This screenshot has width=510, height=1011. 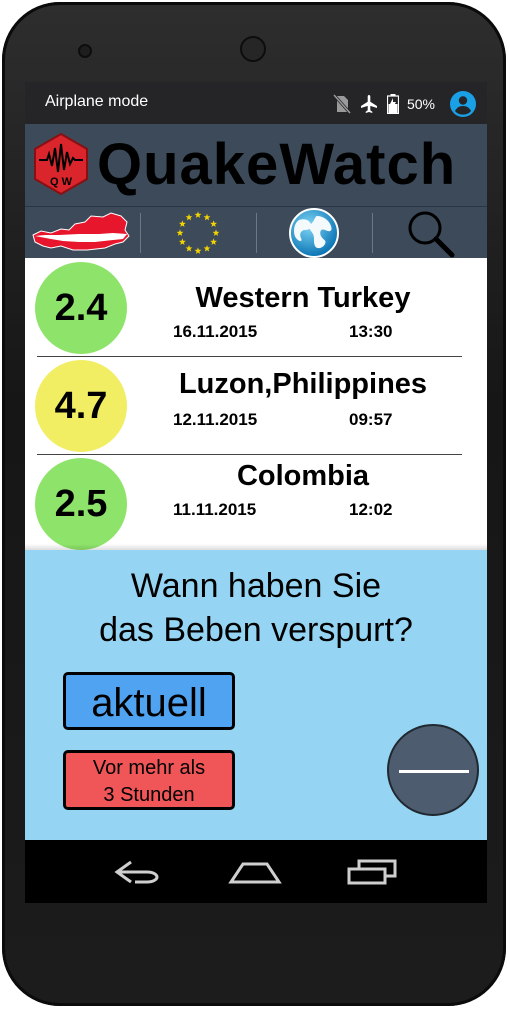 What do you see at coordinates (371, 331) in the screenshot?
I see `quake-time: 13:30` at bounding box center [371, 331].